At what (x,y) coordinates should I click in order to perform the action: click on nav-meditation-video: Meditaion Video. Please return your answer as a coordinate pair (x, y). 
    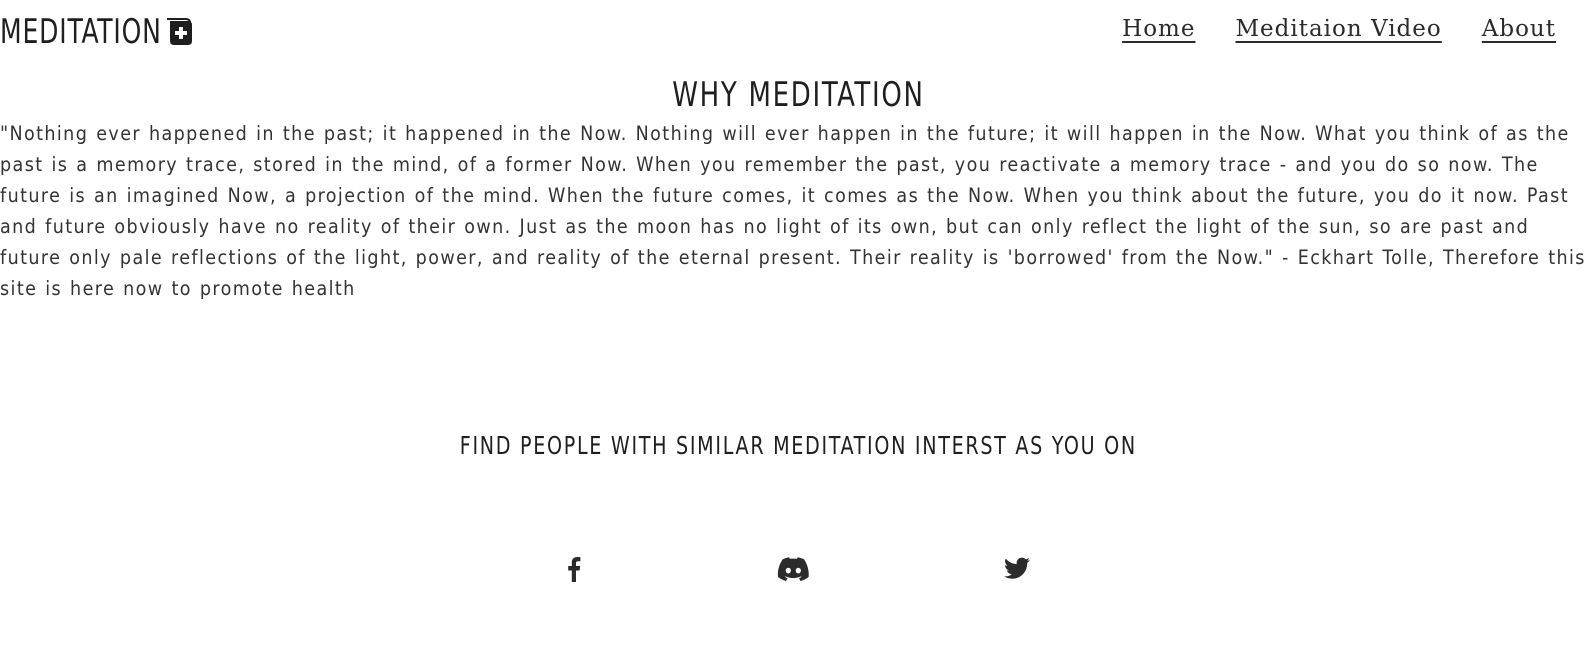
    Looking at the image, I should click on (1338, 29).